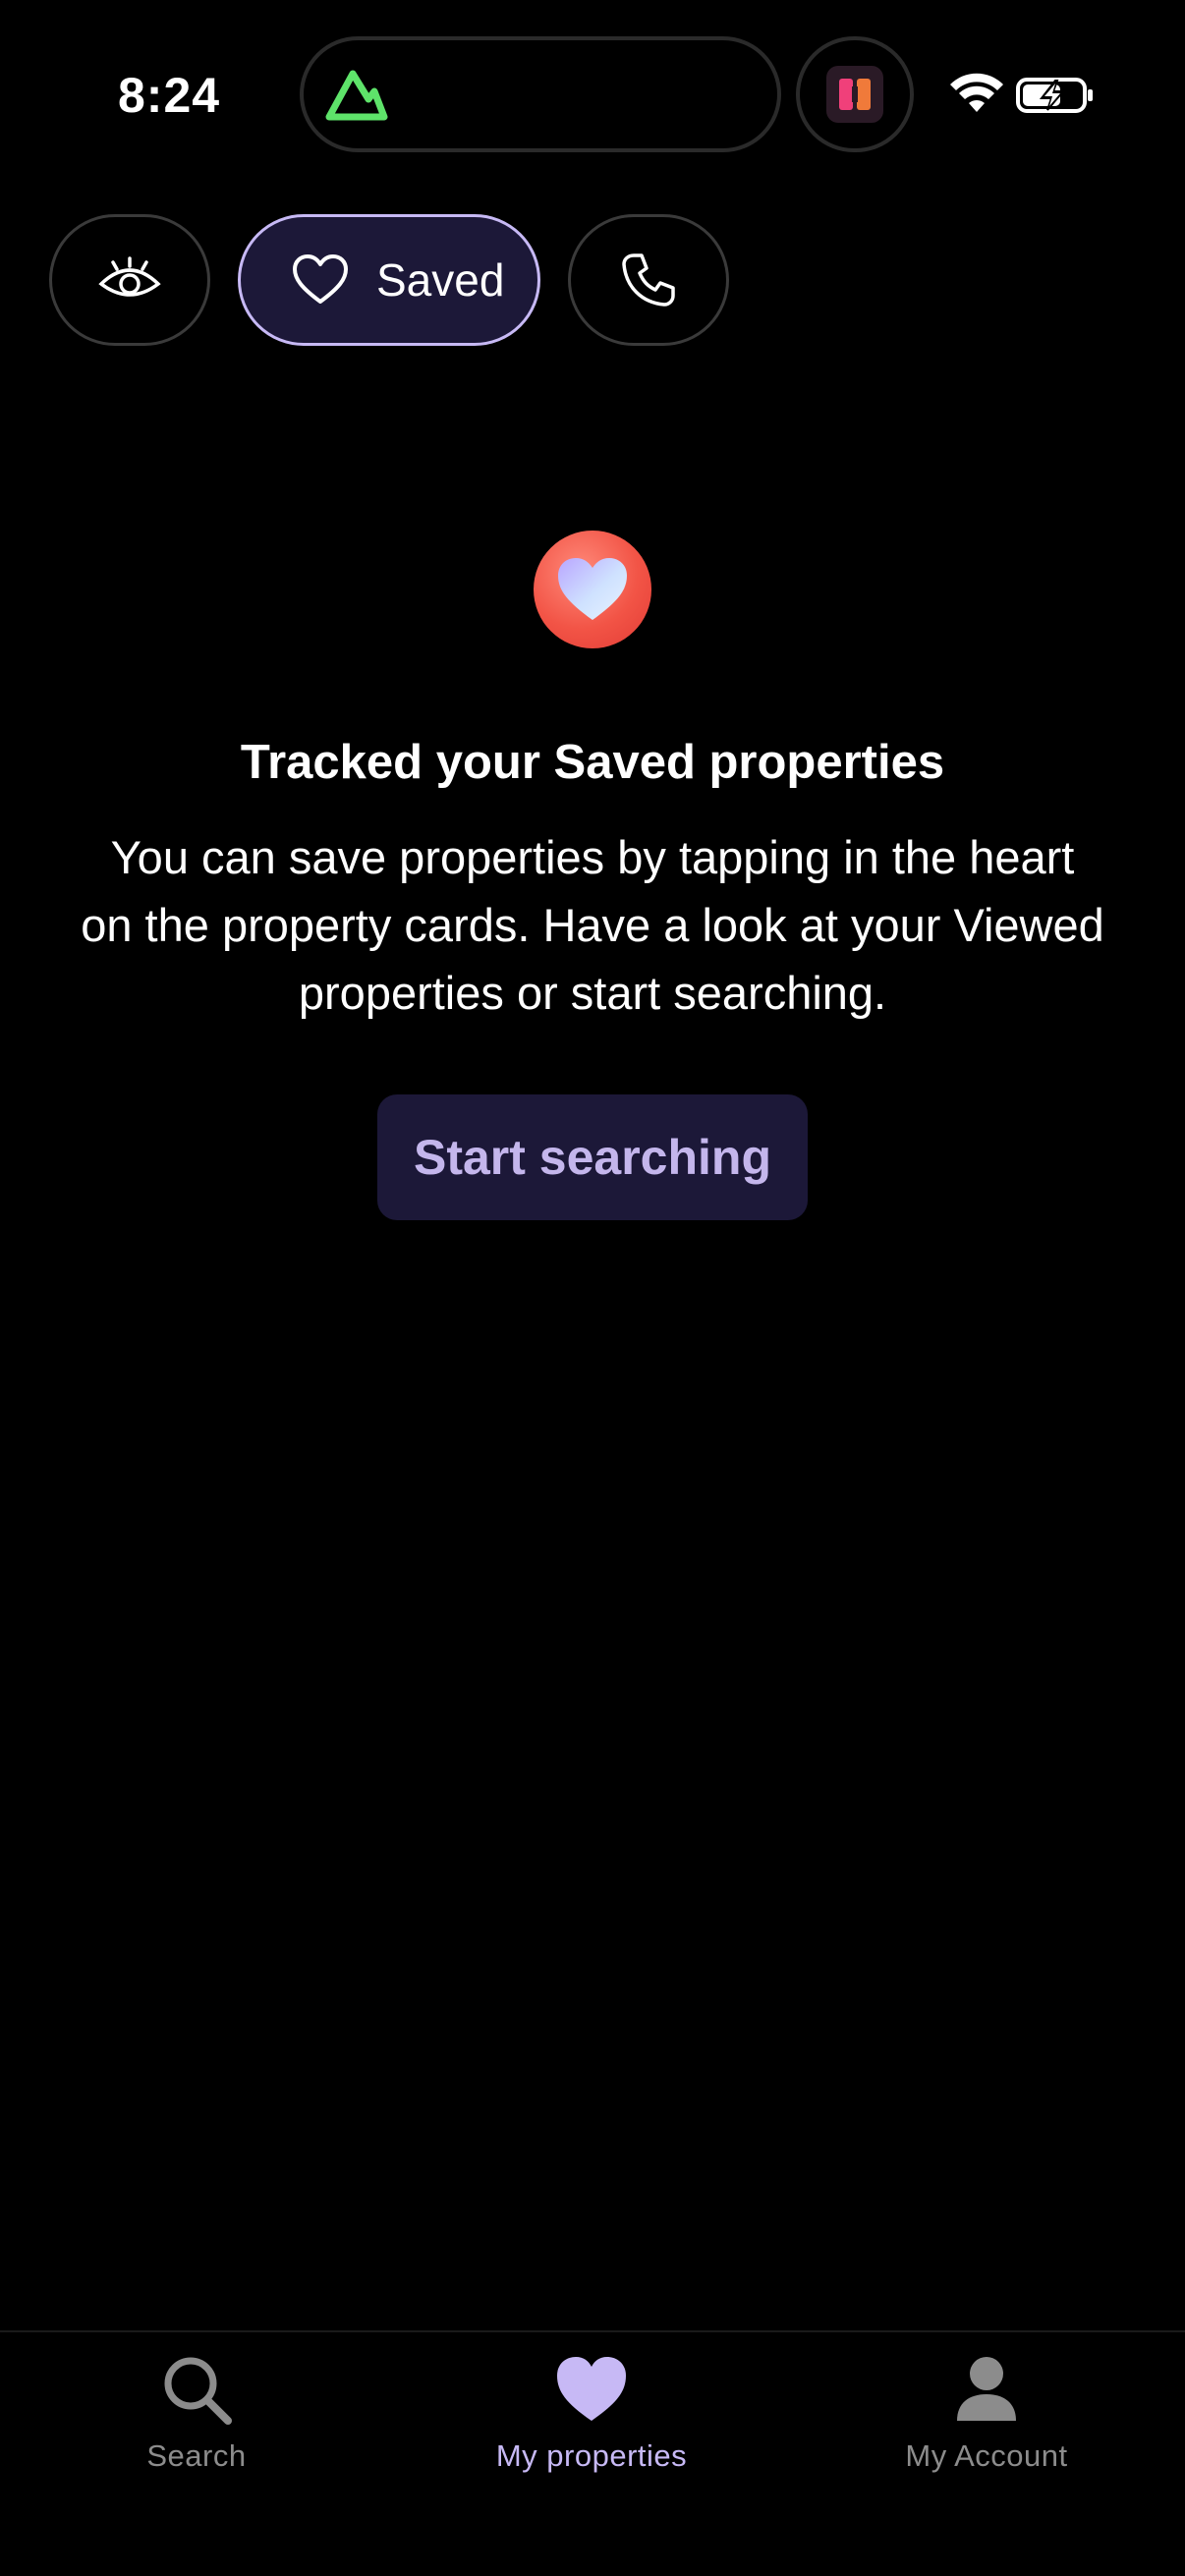 The height and width of the screenshot is (2576, 1185). What do you see at coordinates (356, 95) in the screenshot?
I see `mountain-app-icon` at bounding box center [356, 95].